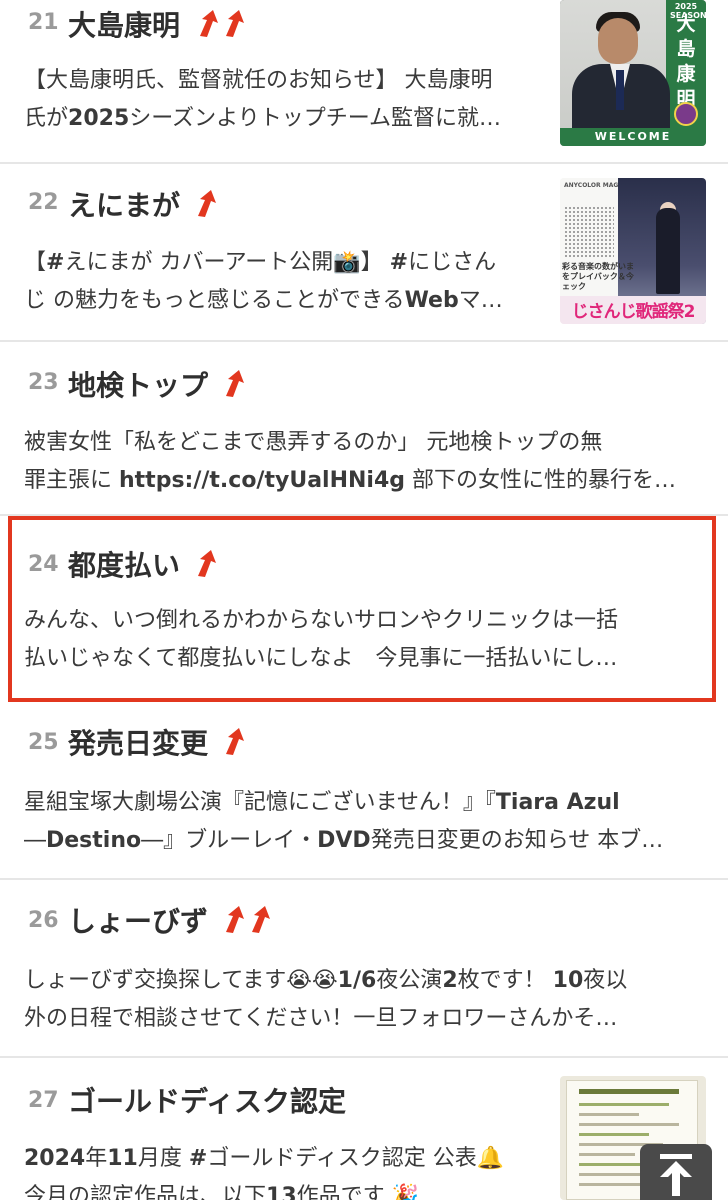  I want to click on description-line: 【#えにまが カバーアート公開📸】 #にじさん, so click(260, 262).